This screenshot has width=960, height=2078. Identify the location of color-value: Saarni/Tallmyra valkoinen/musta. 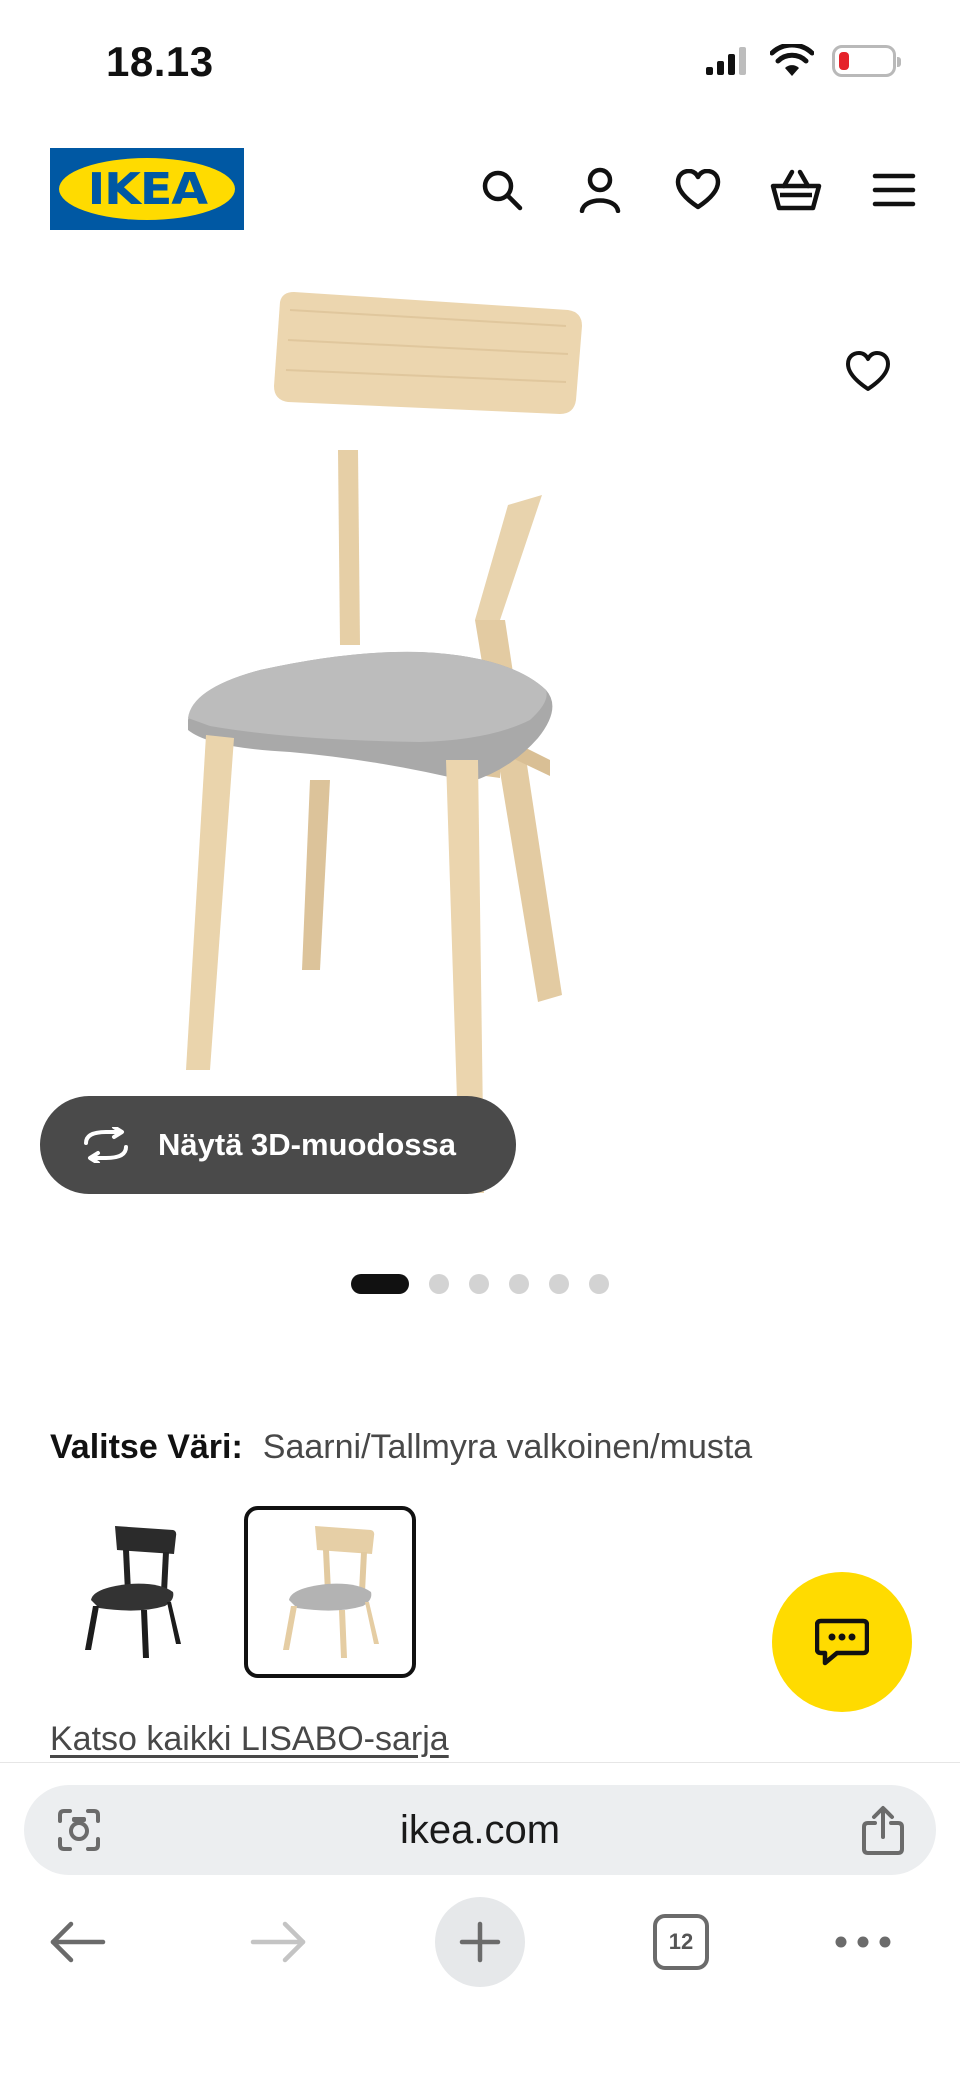
(507, 1447).